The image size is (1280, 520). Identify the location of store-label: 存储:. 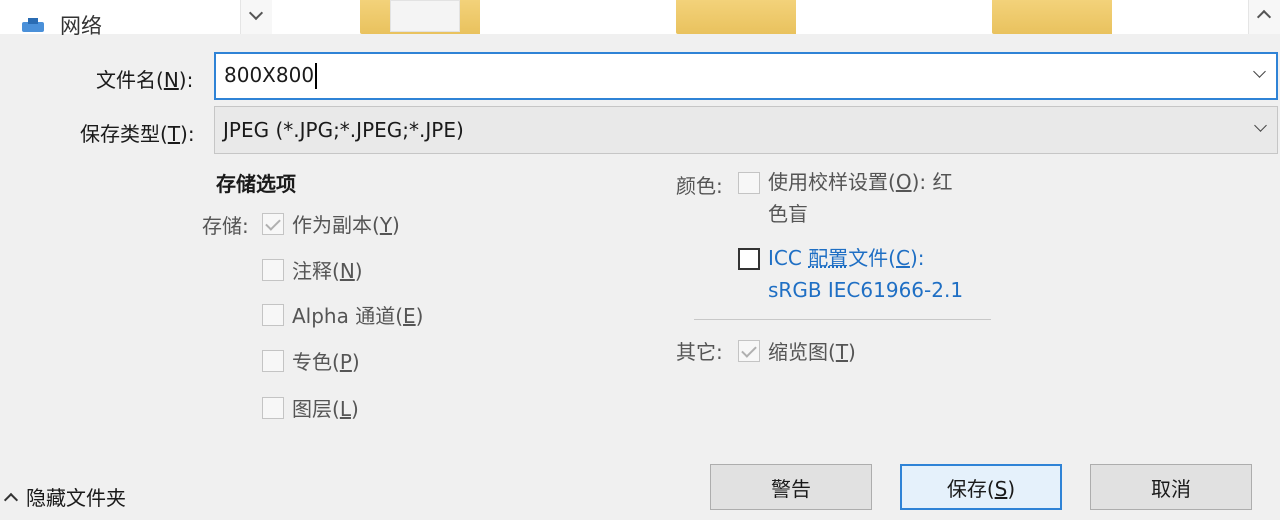
(225, 226).